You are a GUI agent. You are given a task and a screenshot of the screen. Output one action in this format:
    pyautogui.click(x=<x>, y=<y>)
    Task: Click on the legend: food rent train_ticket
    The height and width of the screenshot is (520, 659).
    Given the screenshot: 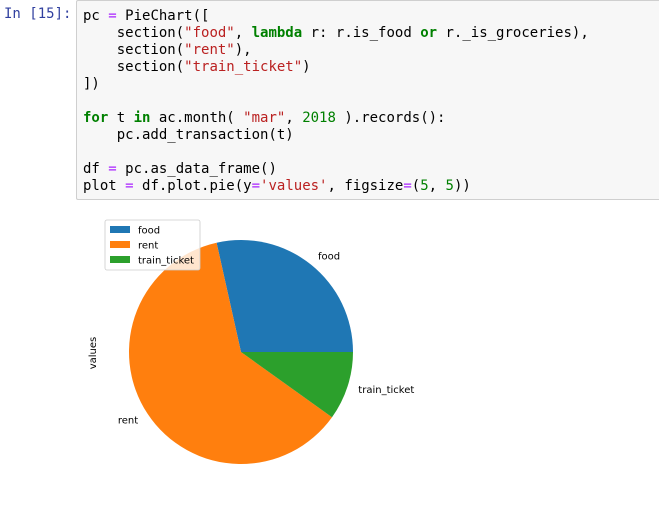 What is the action you would take?
    pyautogui.click(x=152, y=245)
    